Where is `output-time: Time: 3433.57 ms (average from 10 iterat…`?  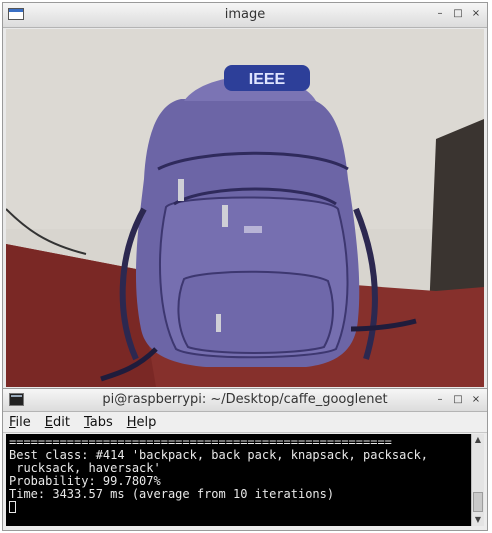
output-time: Time: 3433.57 ms (average from 10 iterat… is located at coordinates (172, 494).